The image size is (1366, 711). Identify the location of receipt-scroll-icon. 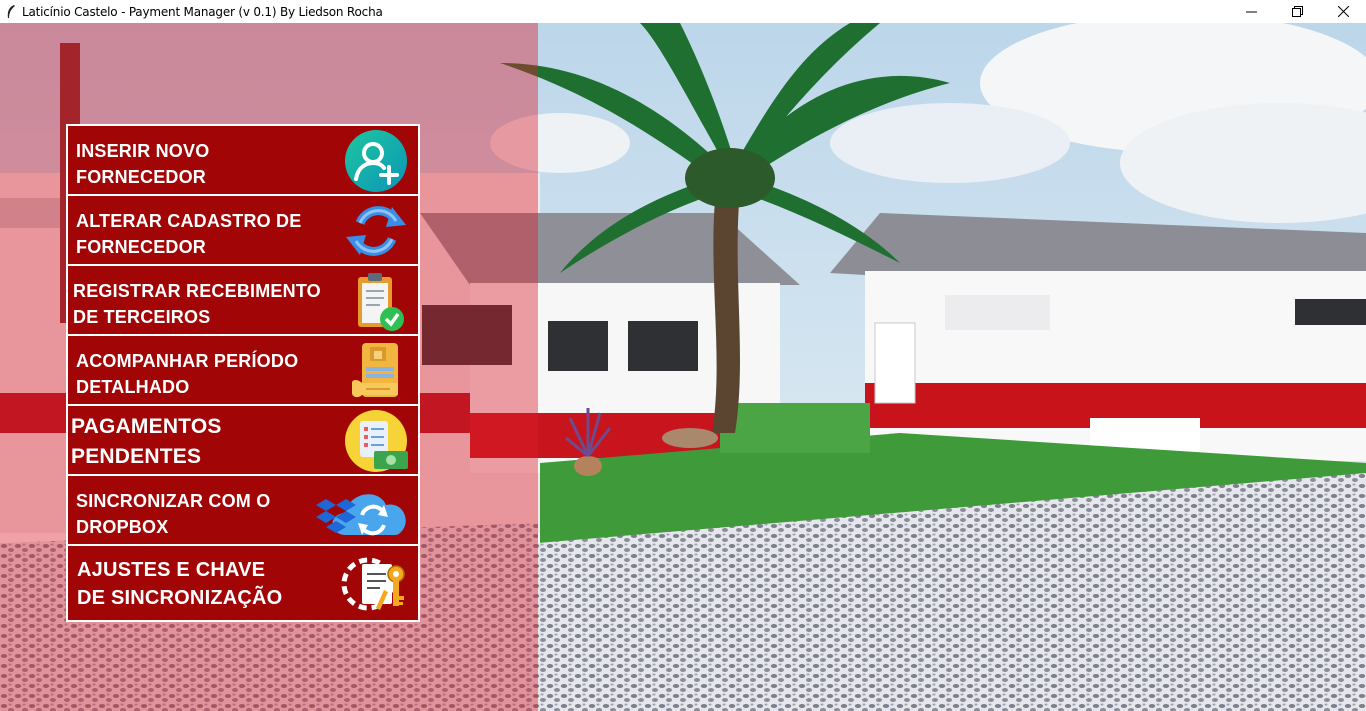
(375, 370).